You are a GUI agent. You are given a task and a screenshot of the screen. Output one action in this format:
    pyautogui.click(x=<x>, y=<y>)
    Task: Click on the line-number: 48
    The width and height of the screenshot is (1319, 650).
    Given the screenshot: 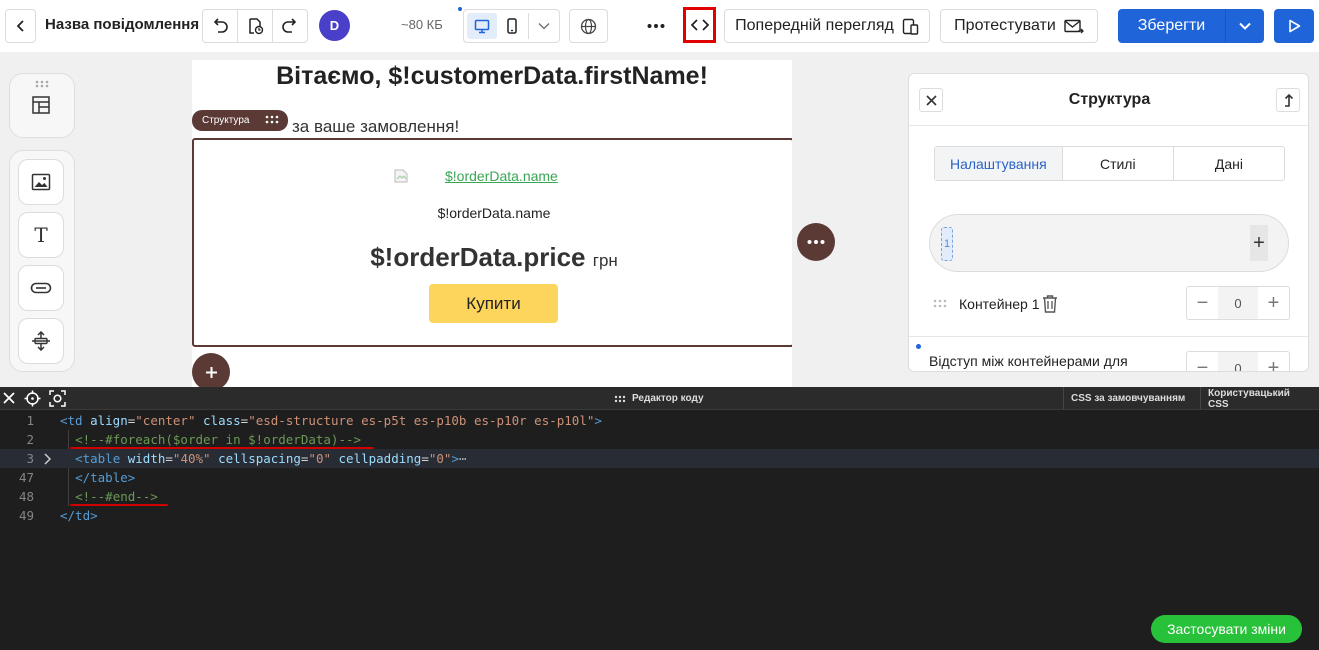 What is the action you would take?
    pyautogui.click(x=26, y=496)
    